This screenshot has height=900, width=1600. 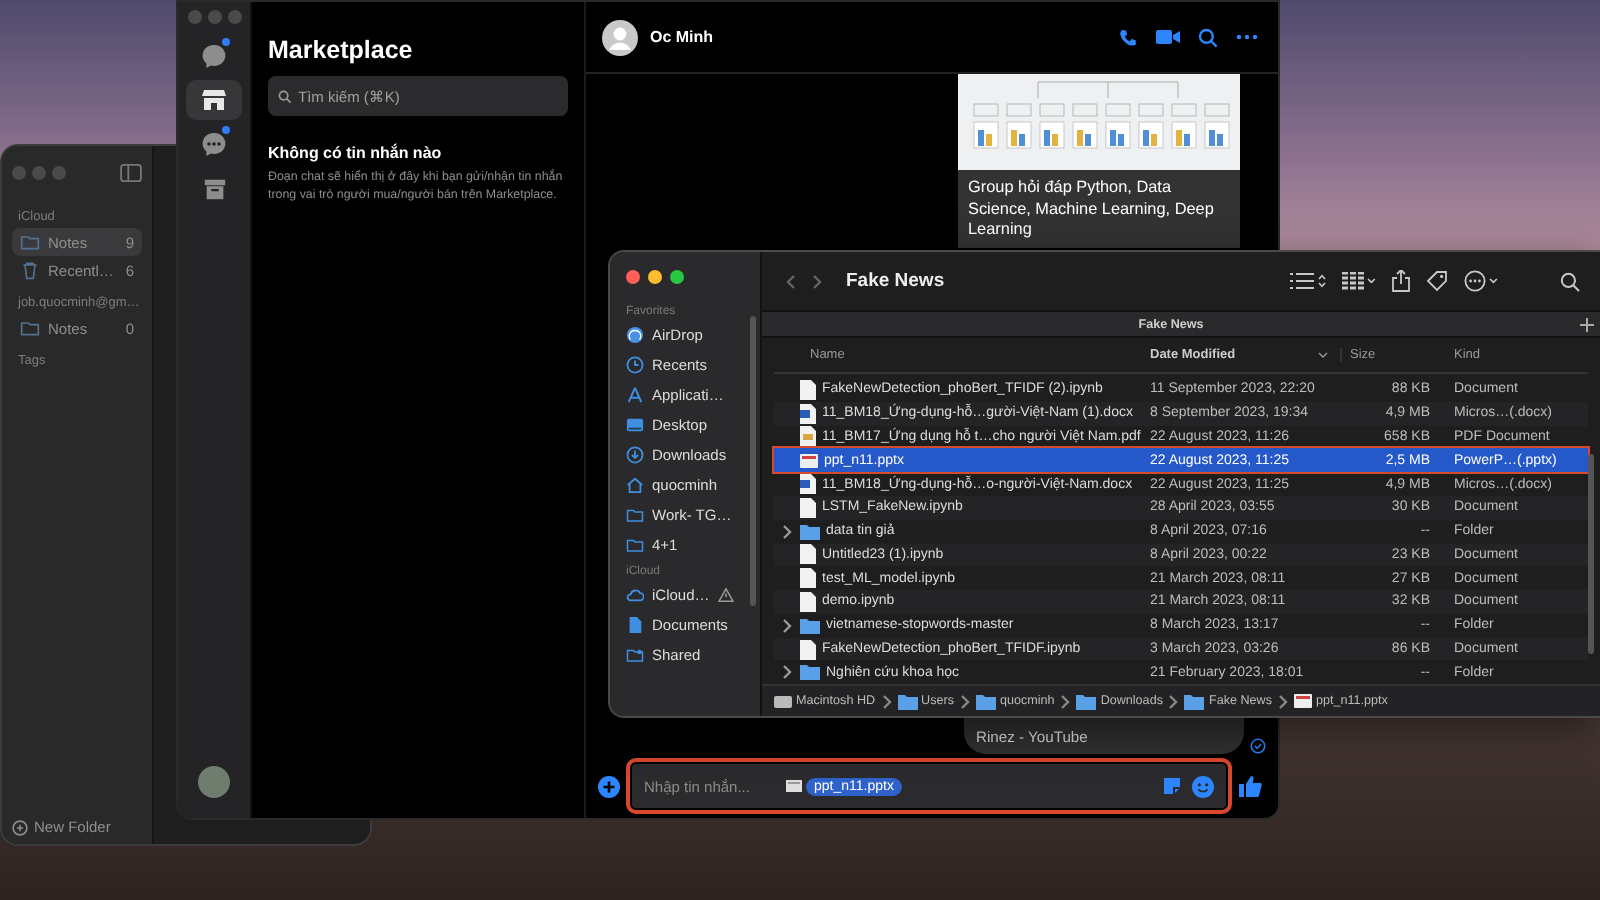 What do you see at coordinates (214, 144) in the screenshot?
I see `chat-dots-icon` at bounding box center [214, 144].